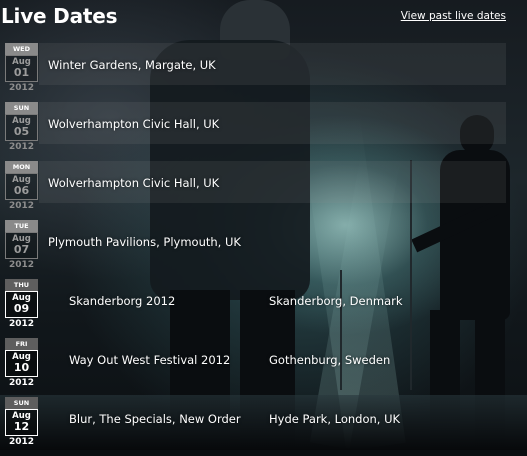 The height and width of the screenshot is (456, 527). What do you see at coordinates (144, 242) in the screenshot?
I see `venue-text: Plymouth Pavilions, Plymouth, UK` at bounding box center [144, 242].